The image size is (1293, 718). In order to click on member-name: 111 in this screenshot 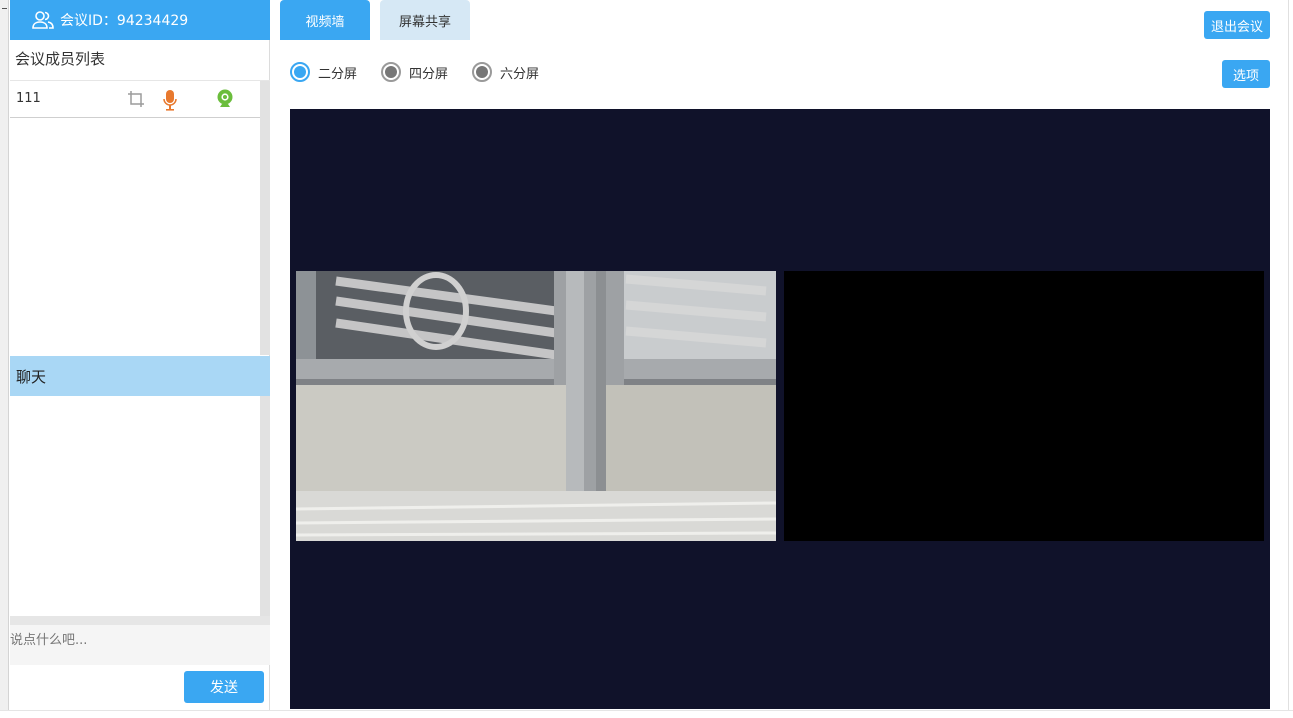, I will do `click(28, 98)`.